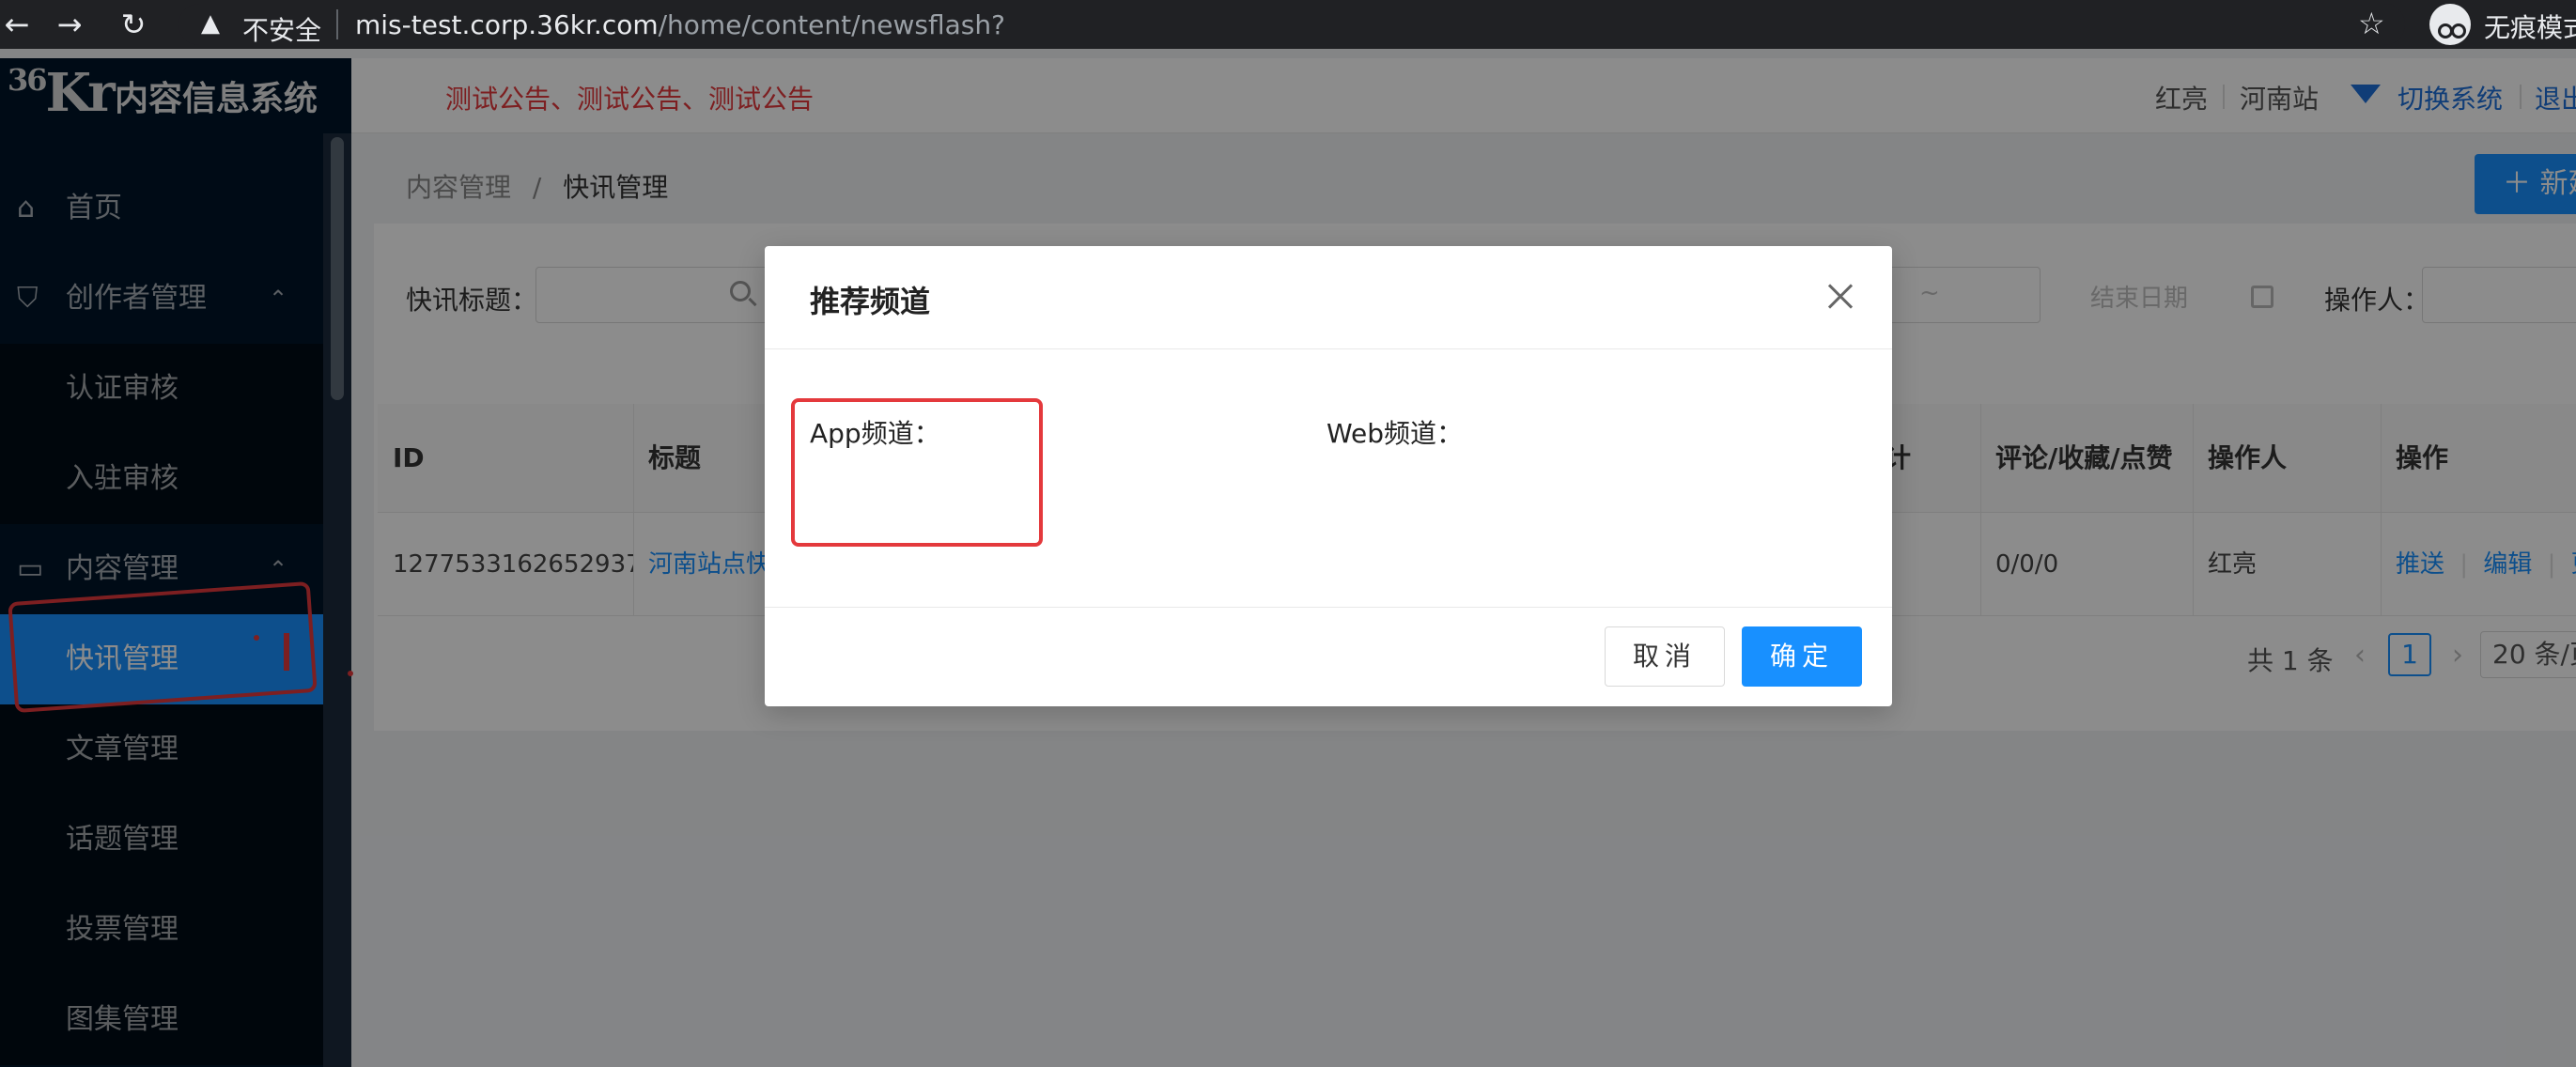 The height and width of the screenshot is (1067, 2576). Describe the element at coordinates (282, 31) in the screenshot. I see `insecure-label: 不安全` at that location.